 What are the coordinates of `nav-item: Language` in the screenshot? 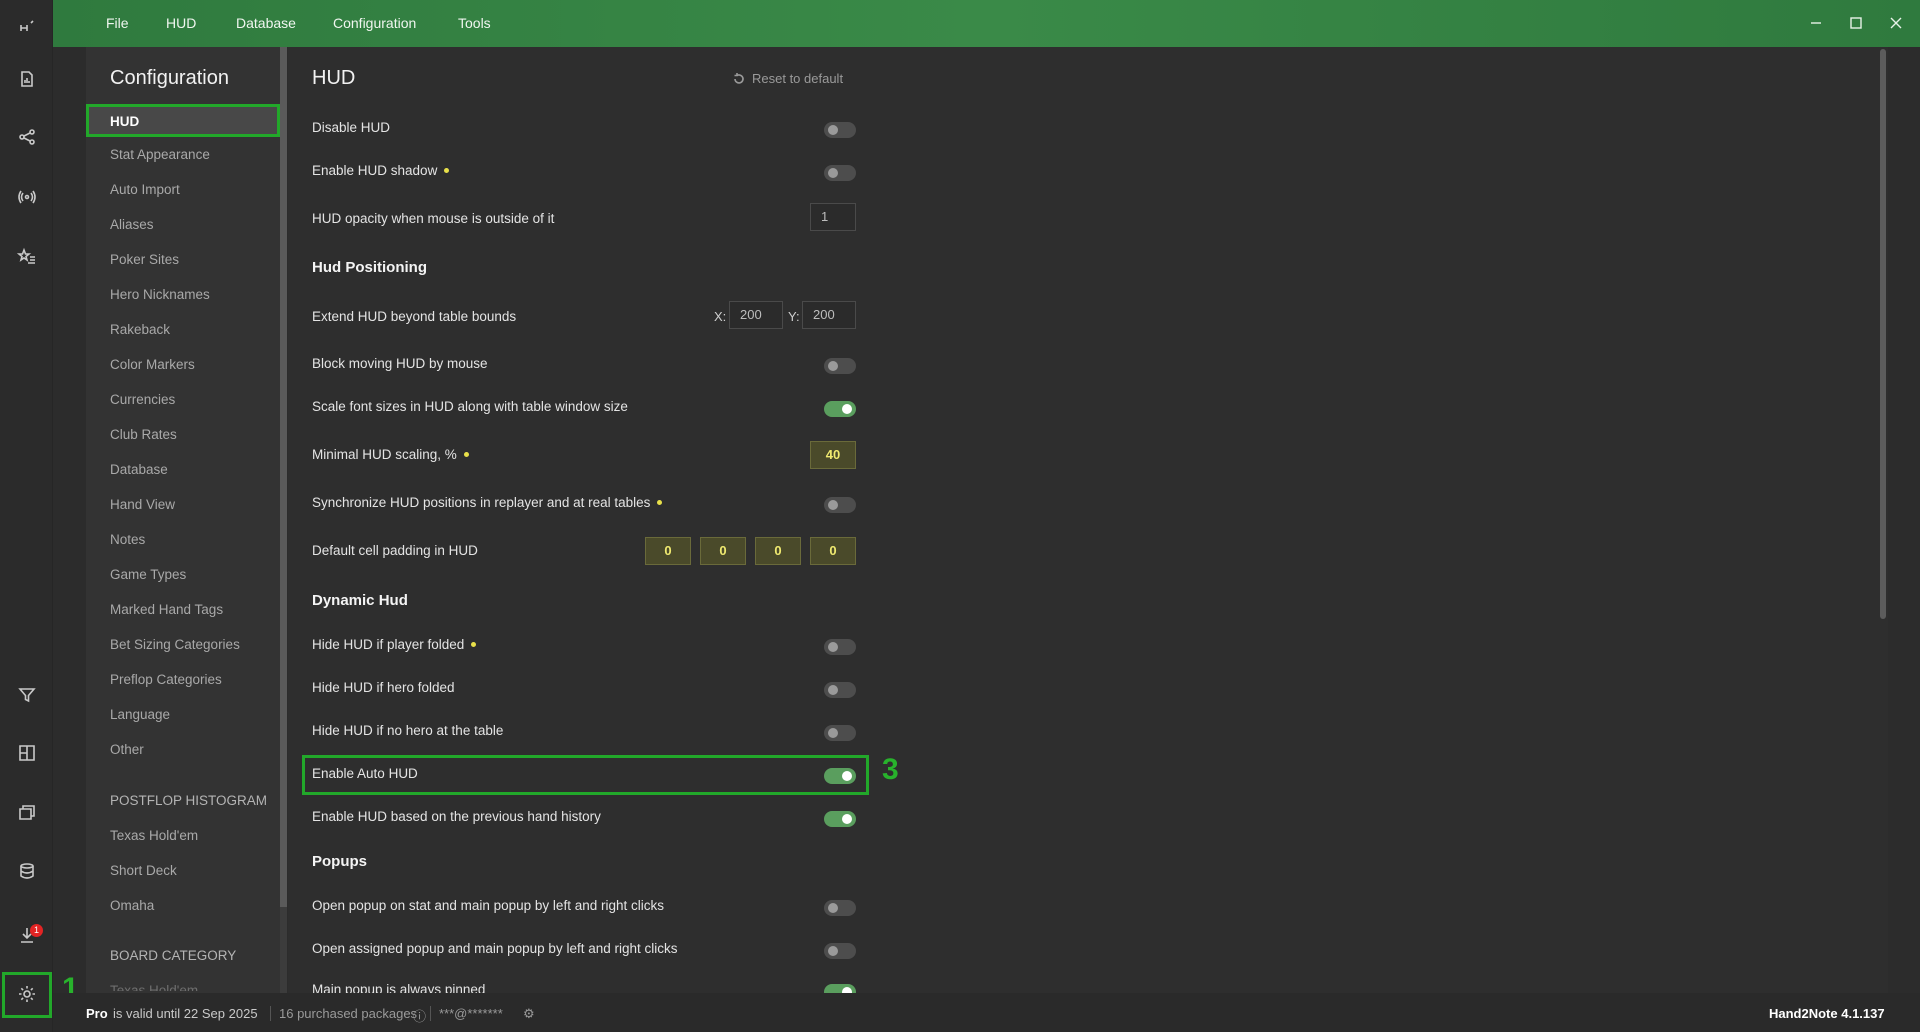 It's located at (140, 714).